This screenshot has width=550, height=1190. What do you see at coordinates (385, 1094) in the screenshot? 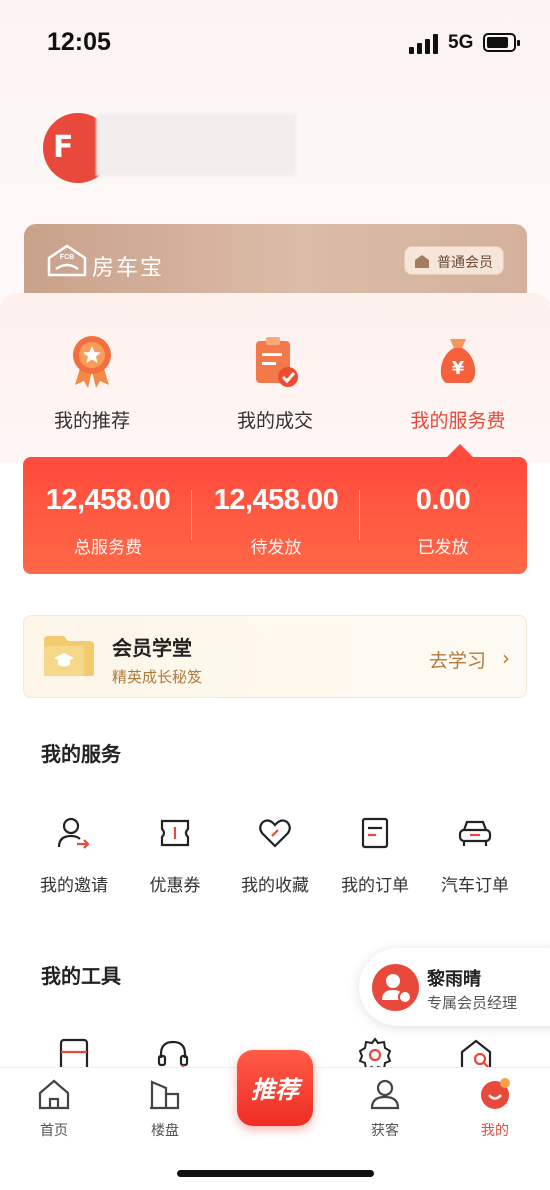
I see `customer-icon` at bounding box center [385, 1094].